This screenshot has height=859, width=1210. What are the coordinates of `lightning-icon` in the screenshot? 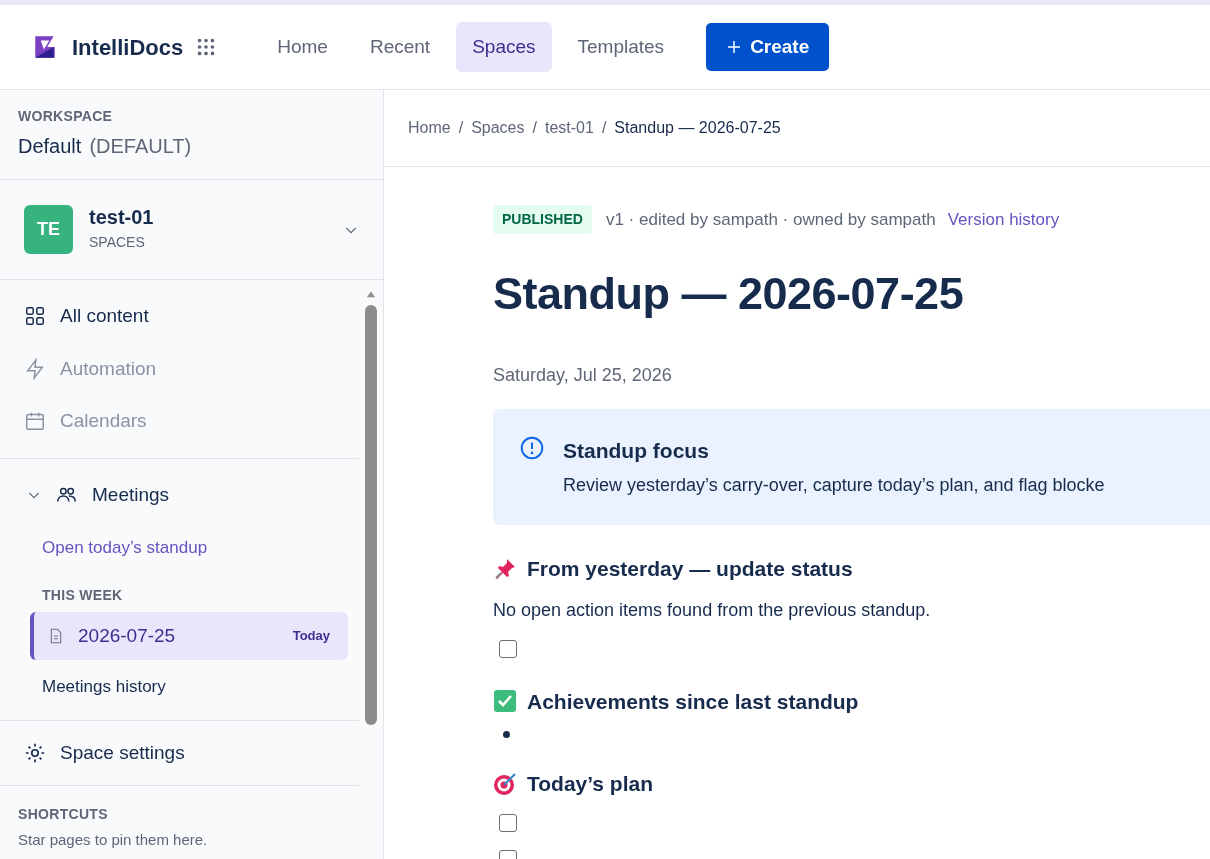 It's located at (35, 368).